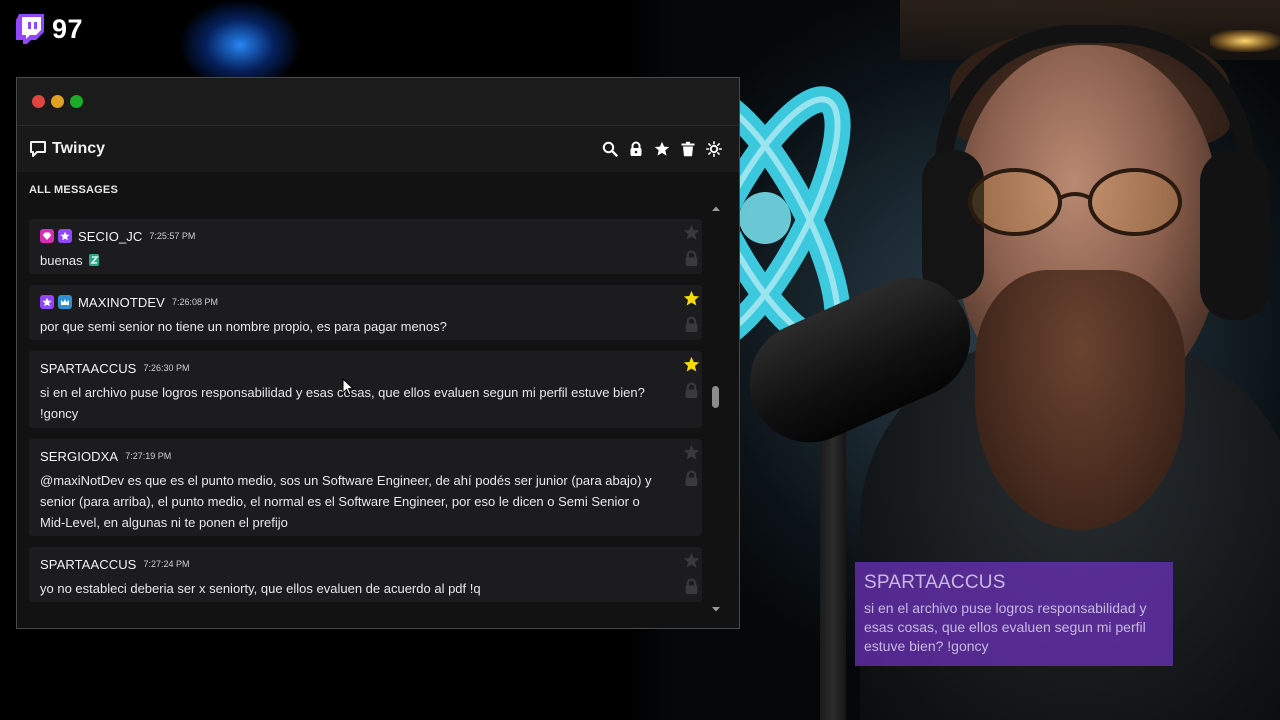  I want to click on toolbar, so click(662, 149).